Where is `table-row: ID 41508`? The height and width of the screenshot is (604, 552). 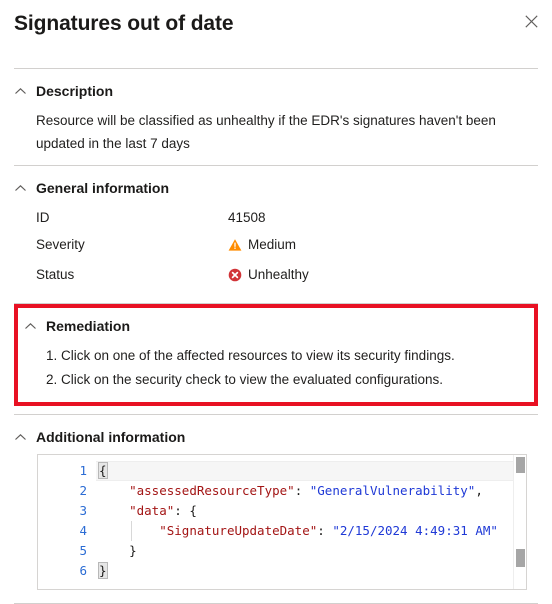 table-row: ID 41508 is located at coordinates (287, 219).